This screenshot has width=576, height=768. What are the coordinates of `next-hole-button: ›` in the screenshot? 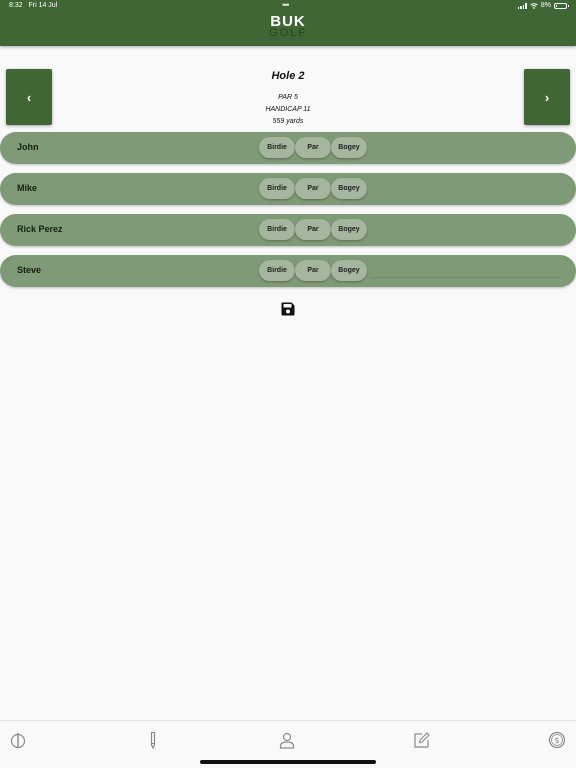 It's located at (547, 97).